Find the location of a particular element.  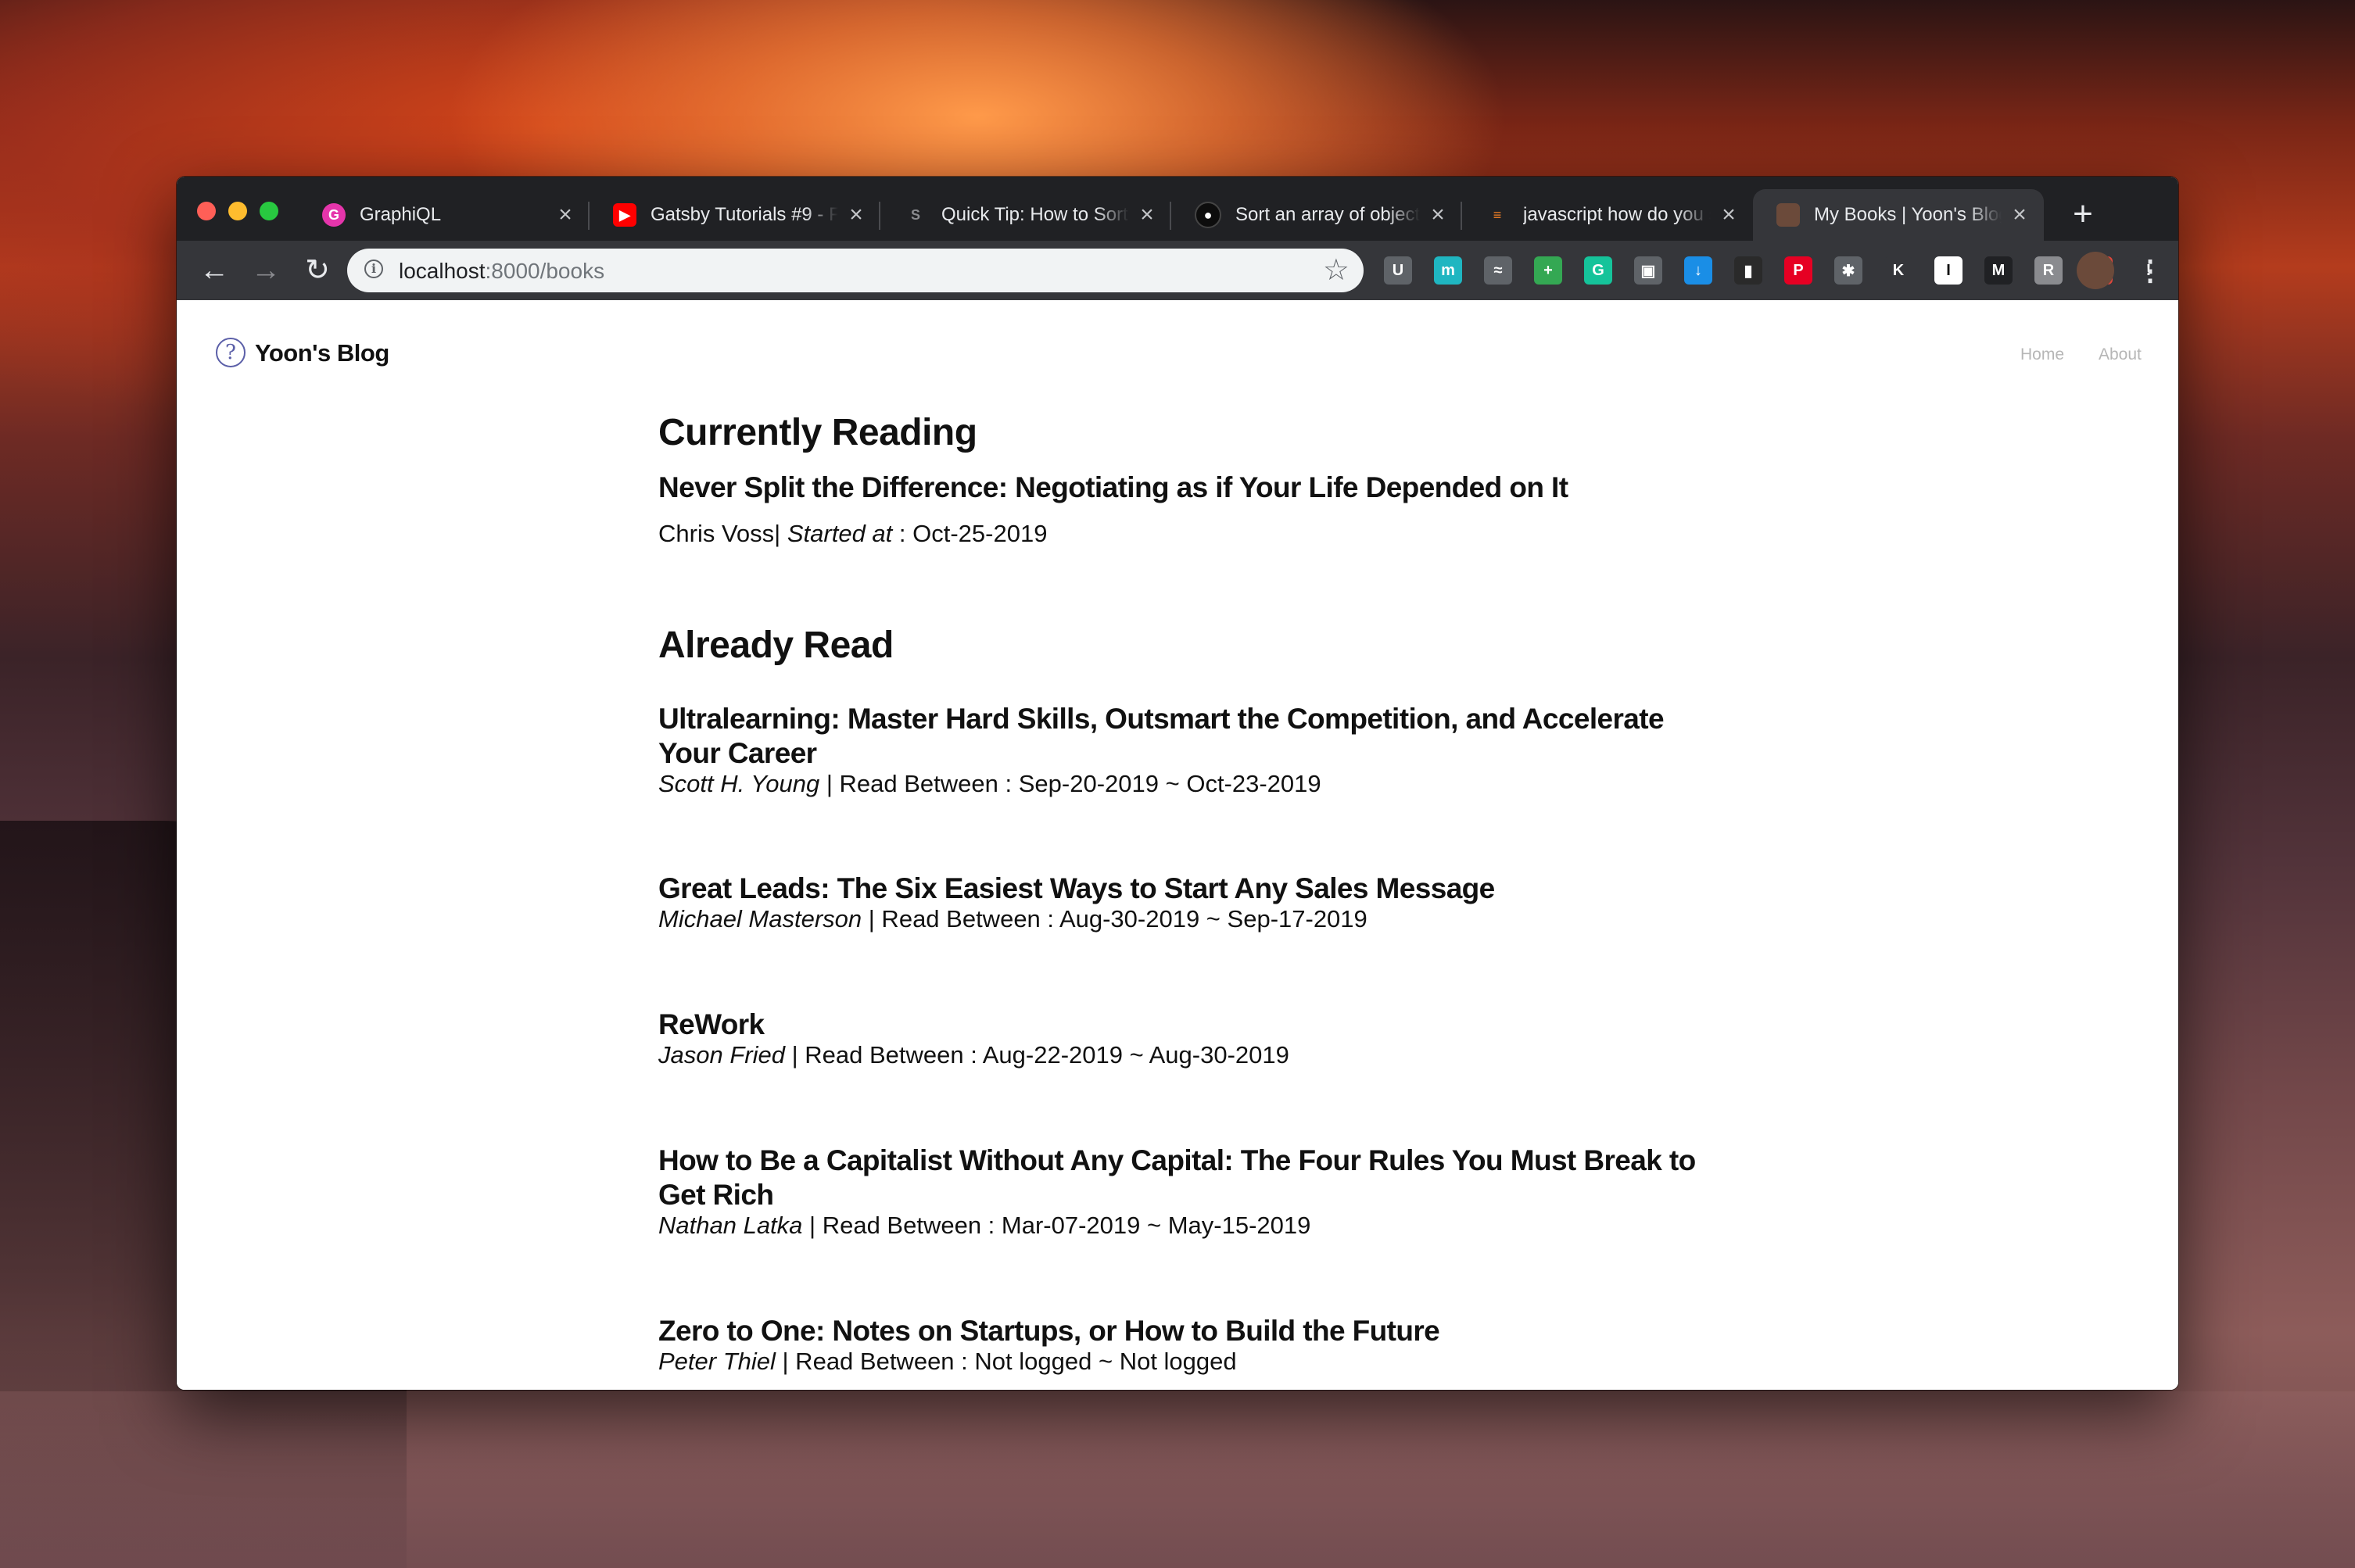

download-icon: ↓ is located at coordinates (1698, 270).